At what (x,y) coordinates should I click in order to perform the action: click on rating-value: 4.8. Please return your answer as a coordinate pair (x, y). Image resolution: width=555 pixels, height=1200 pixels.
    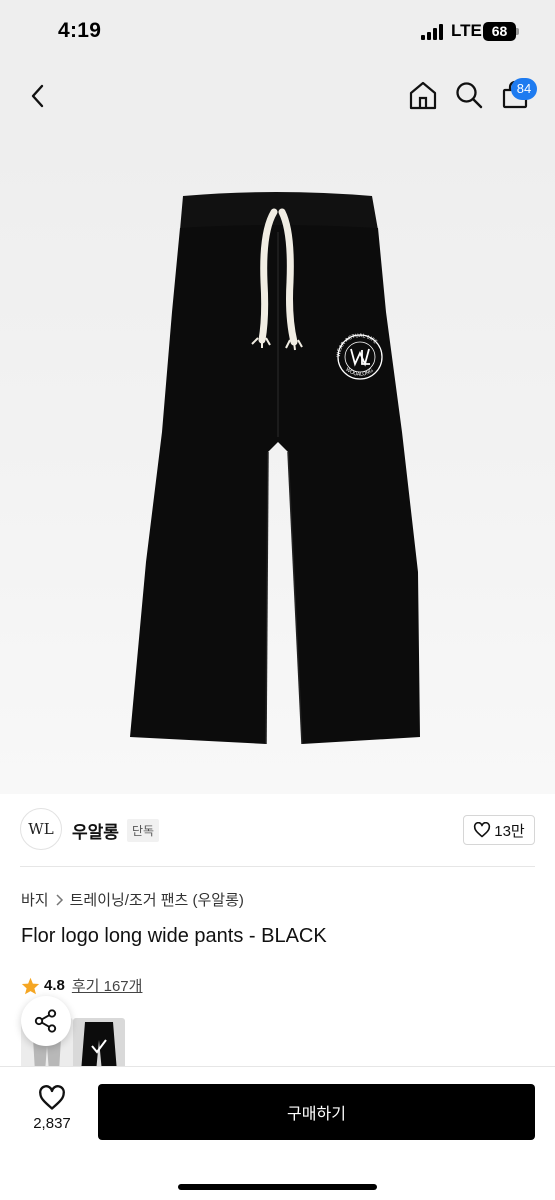
    Looking at the image, I should click on (54, 985).